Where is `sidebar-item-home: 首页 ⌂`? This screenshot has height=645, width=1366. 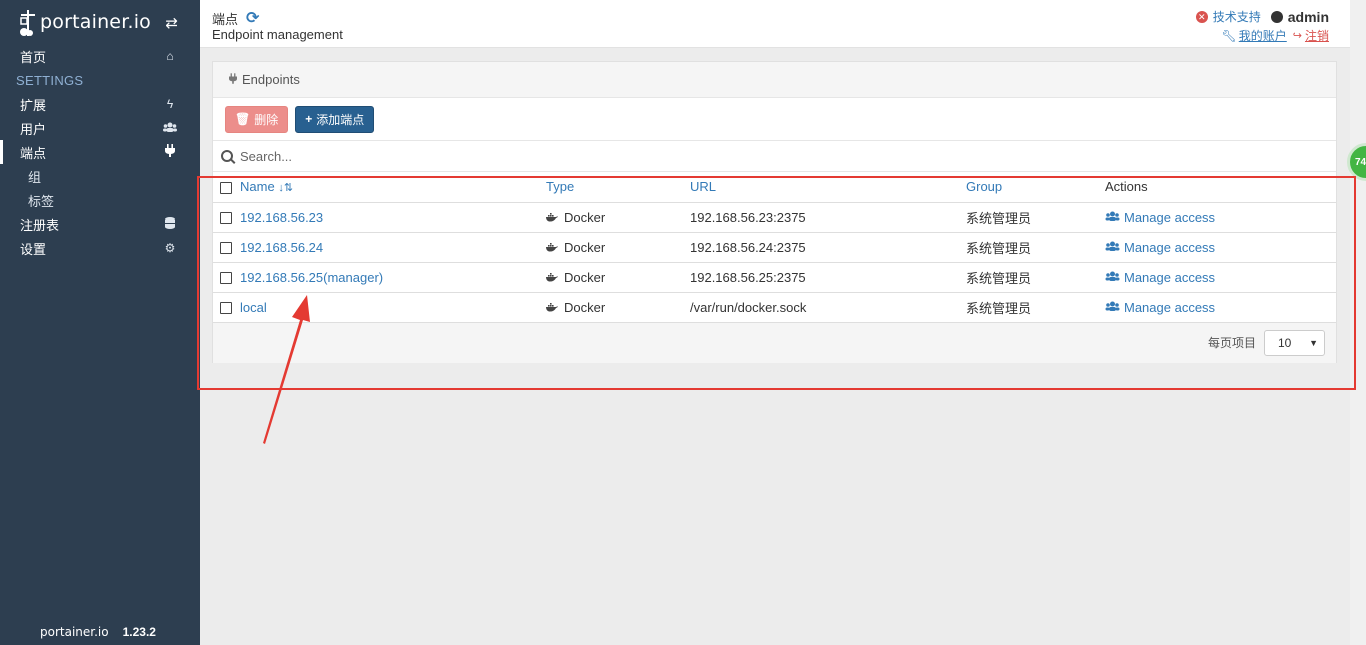
sidebar-item-home: 首页 ⌂ is located at coordinates (100, 56).